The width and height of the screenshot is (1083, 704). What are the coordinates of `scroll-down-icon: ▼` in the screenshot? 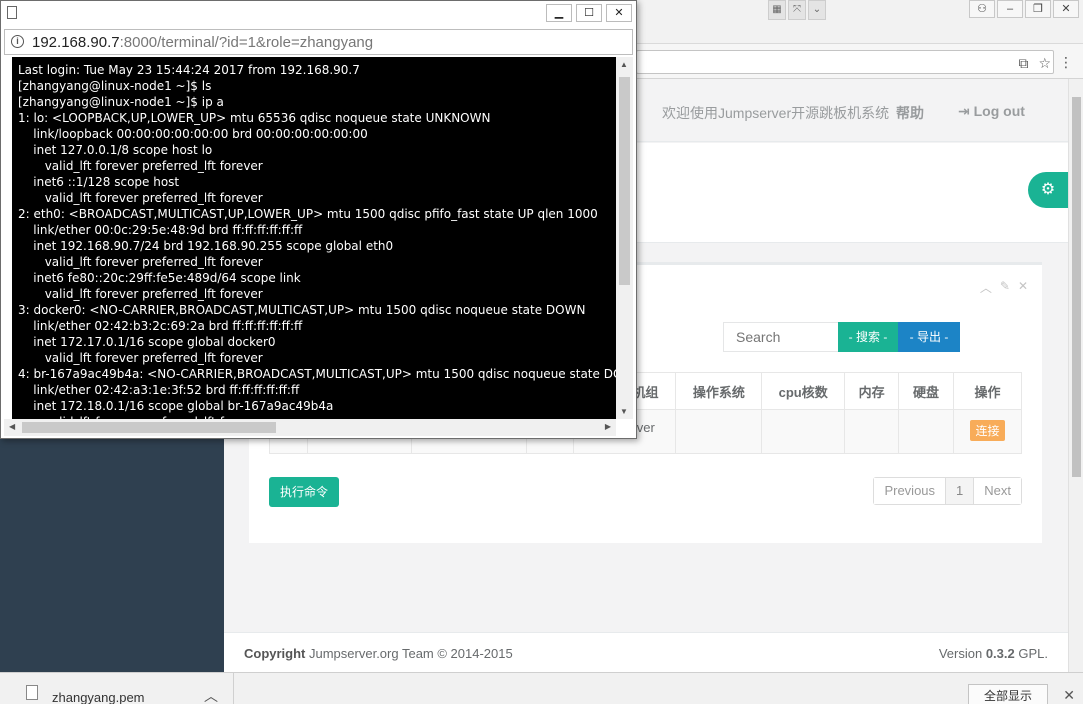 It's located at (624, 411).